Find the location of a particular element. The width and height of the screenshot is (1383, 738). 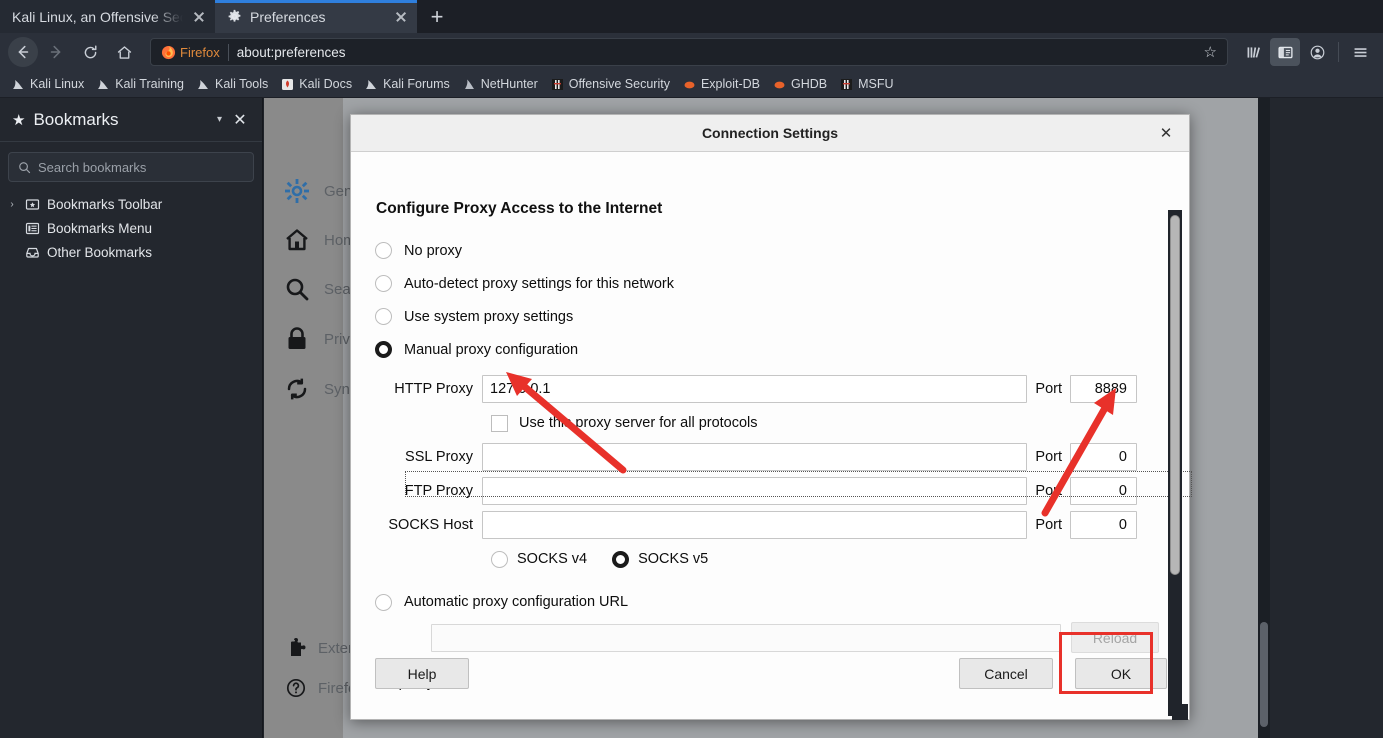

socks-port-input: 0 is located at coordinates (1103, 524).